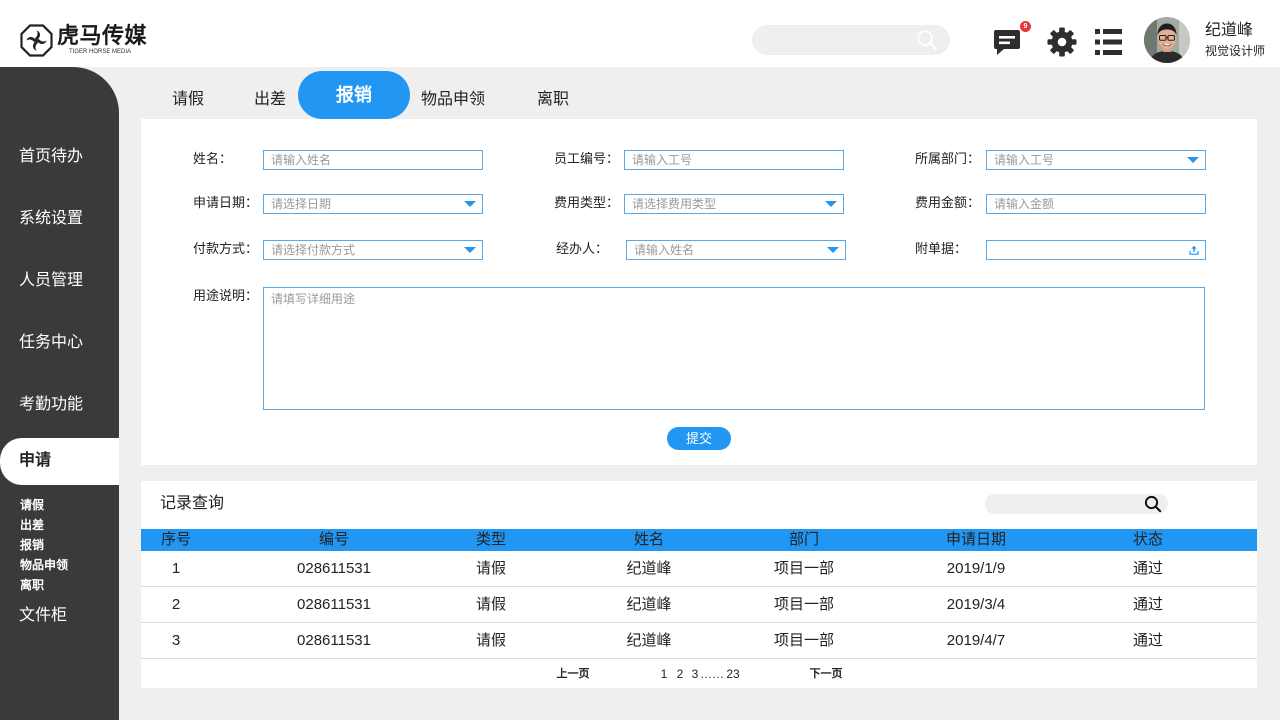  I want to click on message-icon, so click(1007, 42).